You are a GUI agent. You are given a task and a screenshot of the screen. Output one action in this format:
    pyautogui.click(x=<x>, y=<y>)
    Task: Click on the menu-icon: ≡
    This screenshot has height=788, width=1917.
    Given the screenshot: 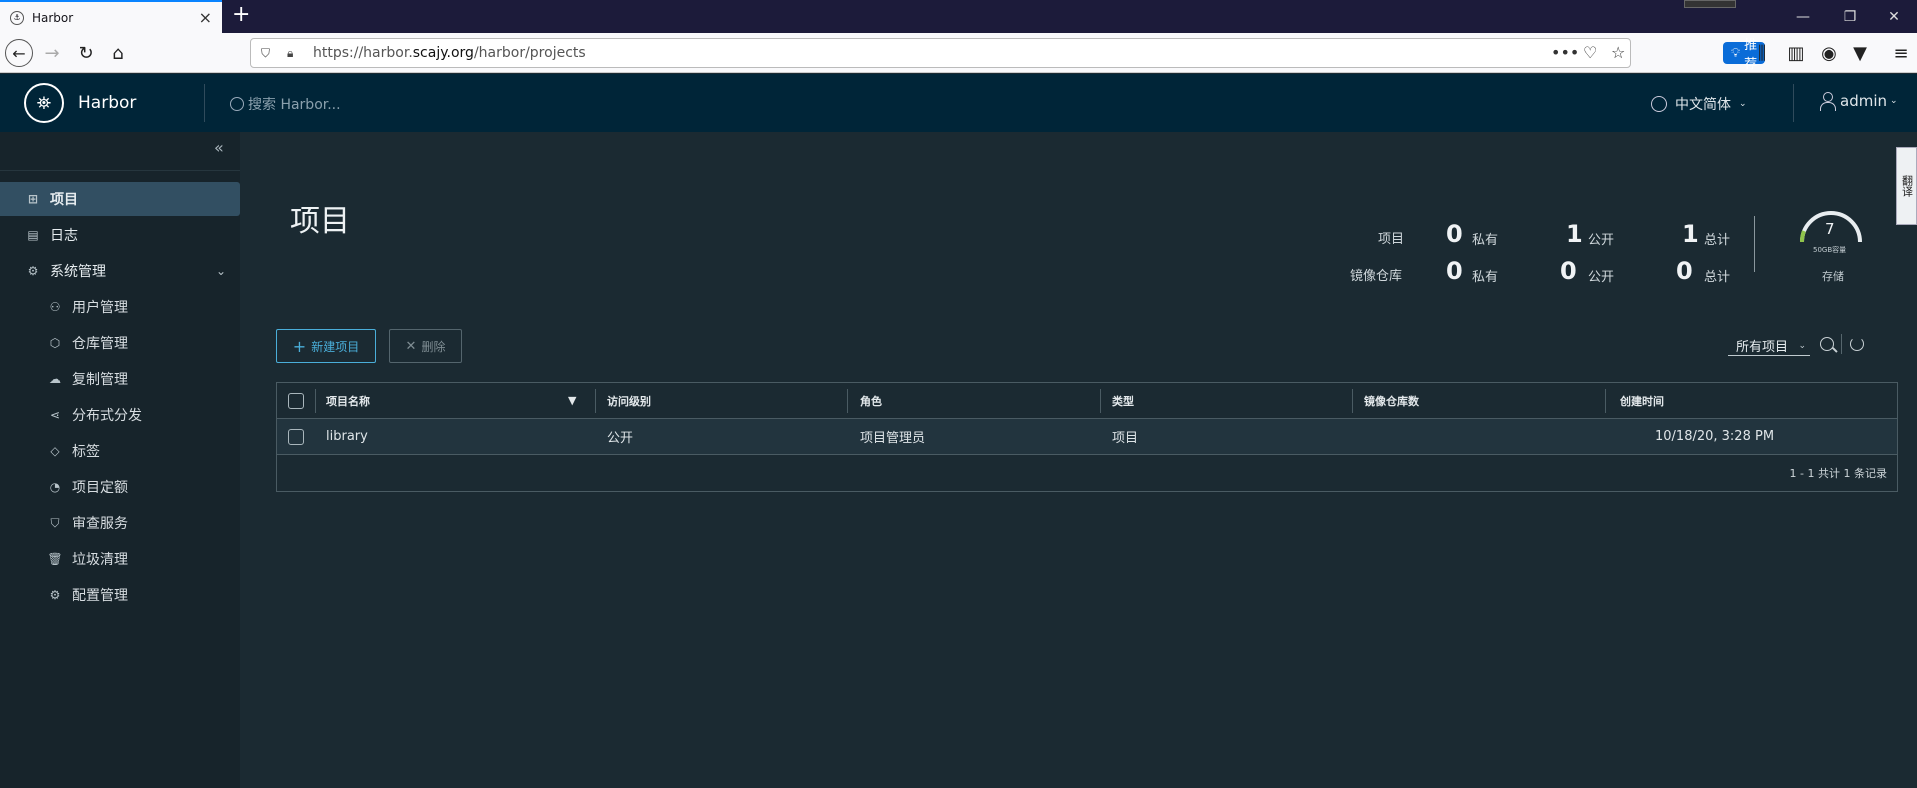 What is the action you would take?
    pyautogui.click(x=1901, y=53)
    